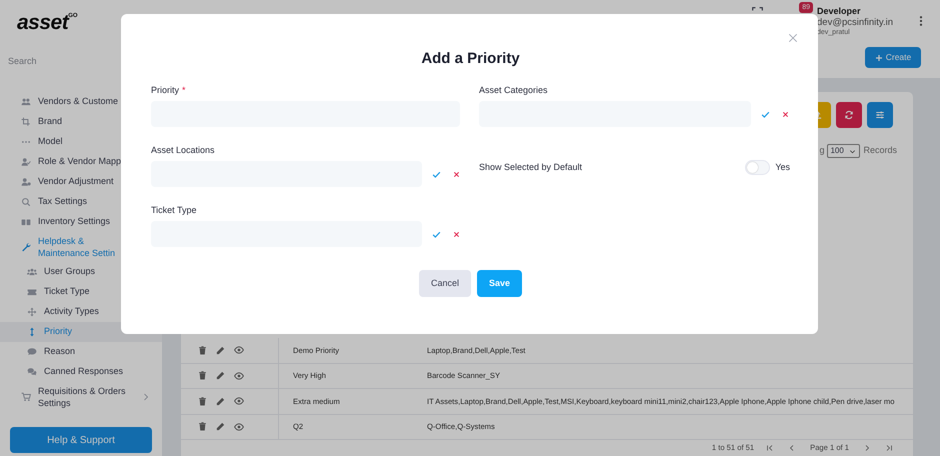 The image size is (940, 456). What do you see at coordinates (792, 448) in the screenshot?
I see `previous-page-icon` at bounding box center [792, 448].